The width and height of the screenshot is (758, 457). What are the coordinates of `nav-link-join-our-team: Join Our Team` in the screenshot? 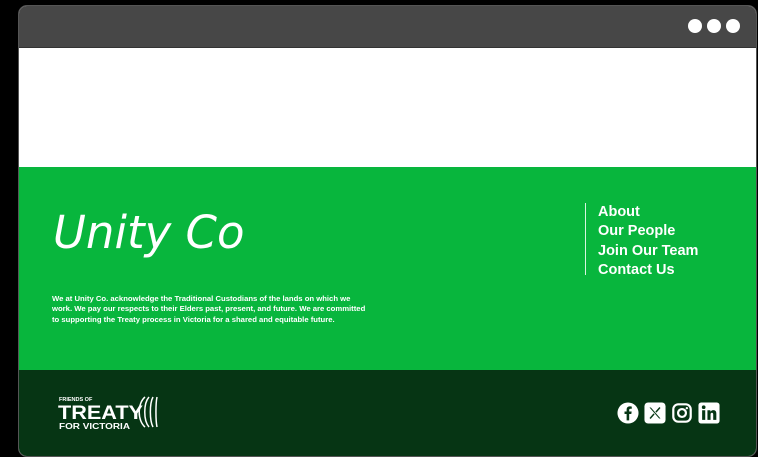 It's located at (648, 251).